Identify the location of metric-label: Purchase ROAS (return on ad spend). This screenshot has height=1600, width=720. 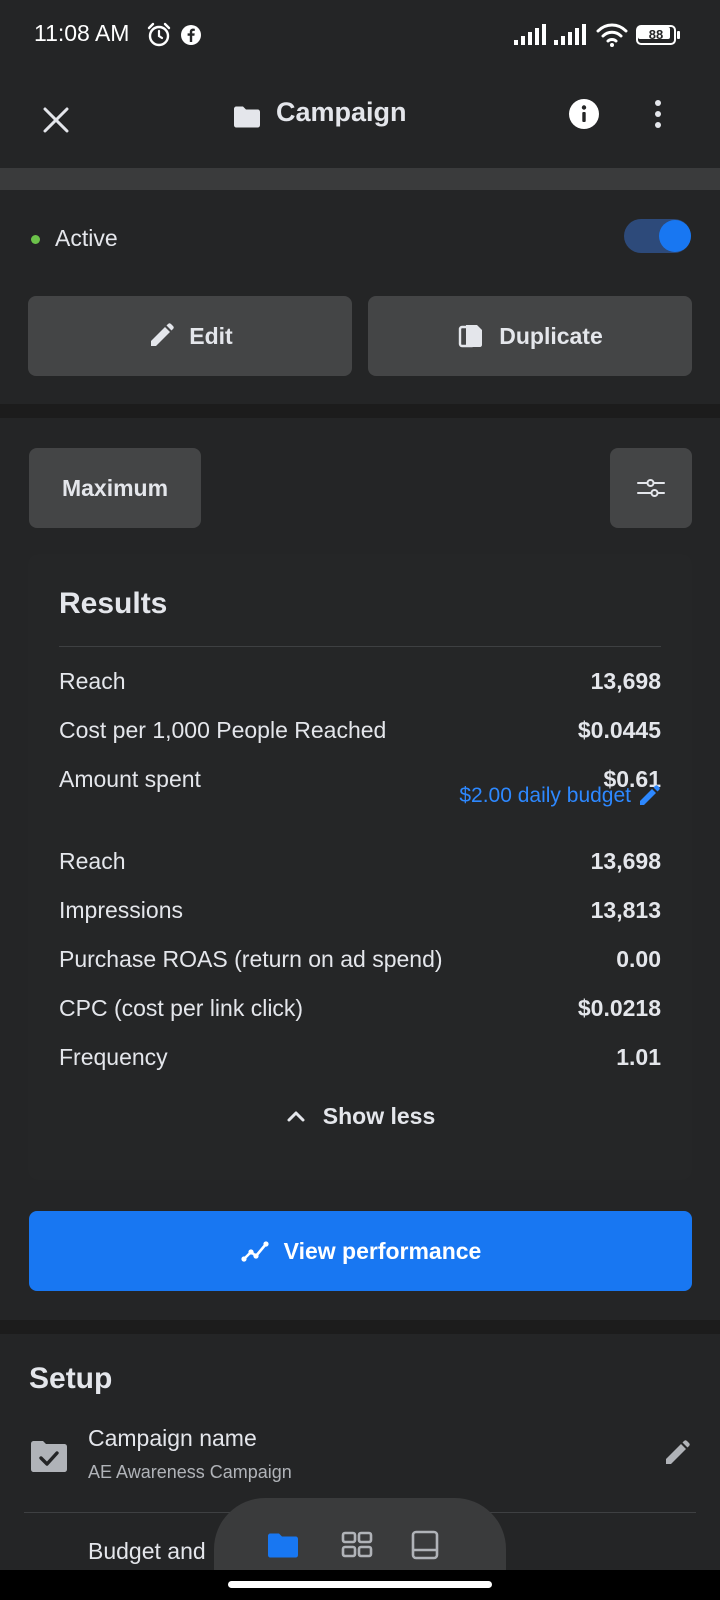
(251, 959).